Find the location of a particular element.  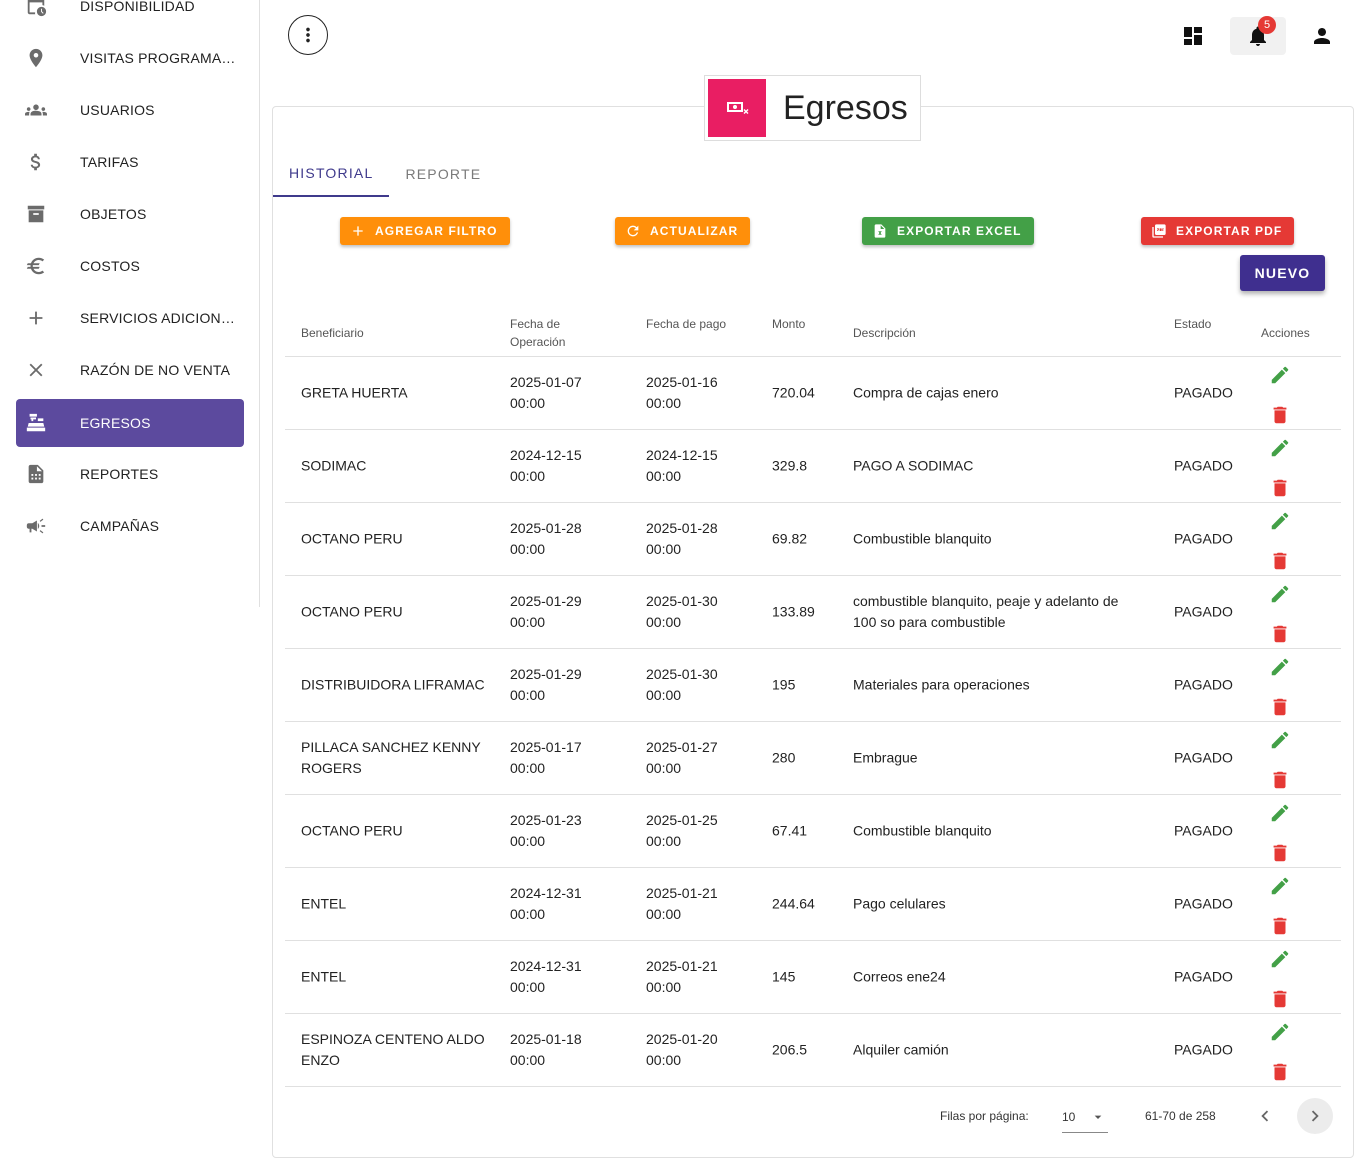

sidebar-item-campanas: CAMPAÑAS is located at coordinates (130, 526).